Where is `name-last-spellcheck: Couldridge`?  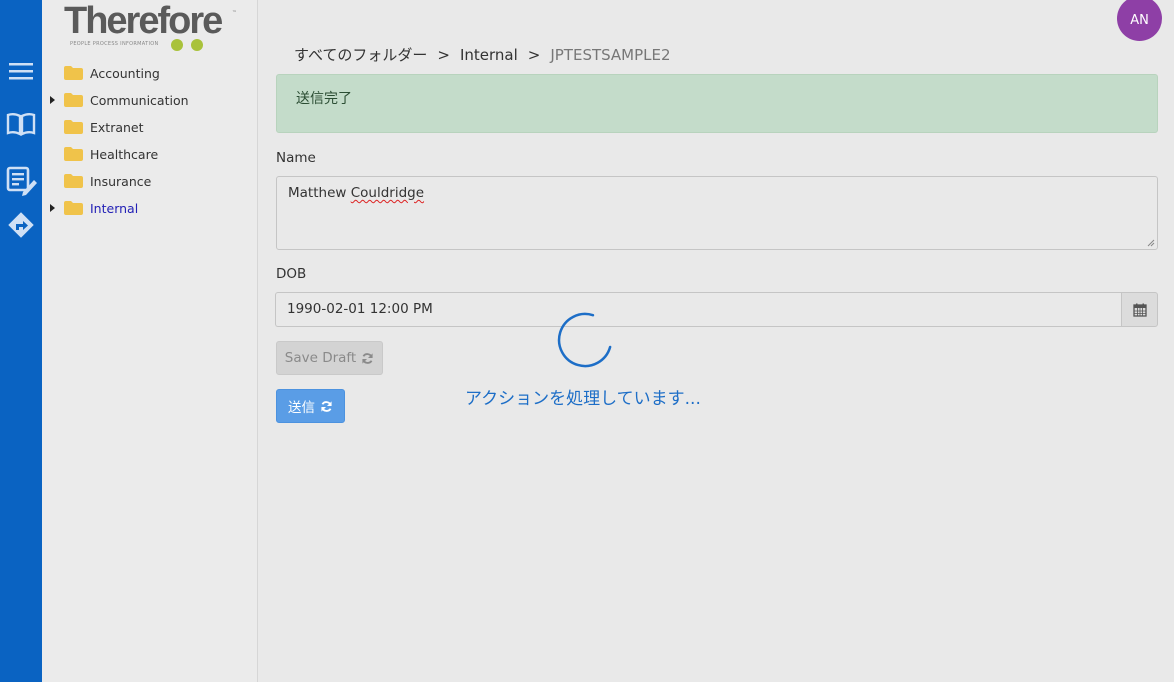 name-last-spellcheck: Couldridge is located at coordinates (387, 193).